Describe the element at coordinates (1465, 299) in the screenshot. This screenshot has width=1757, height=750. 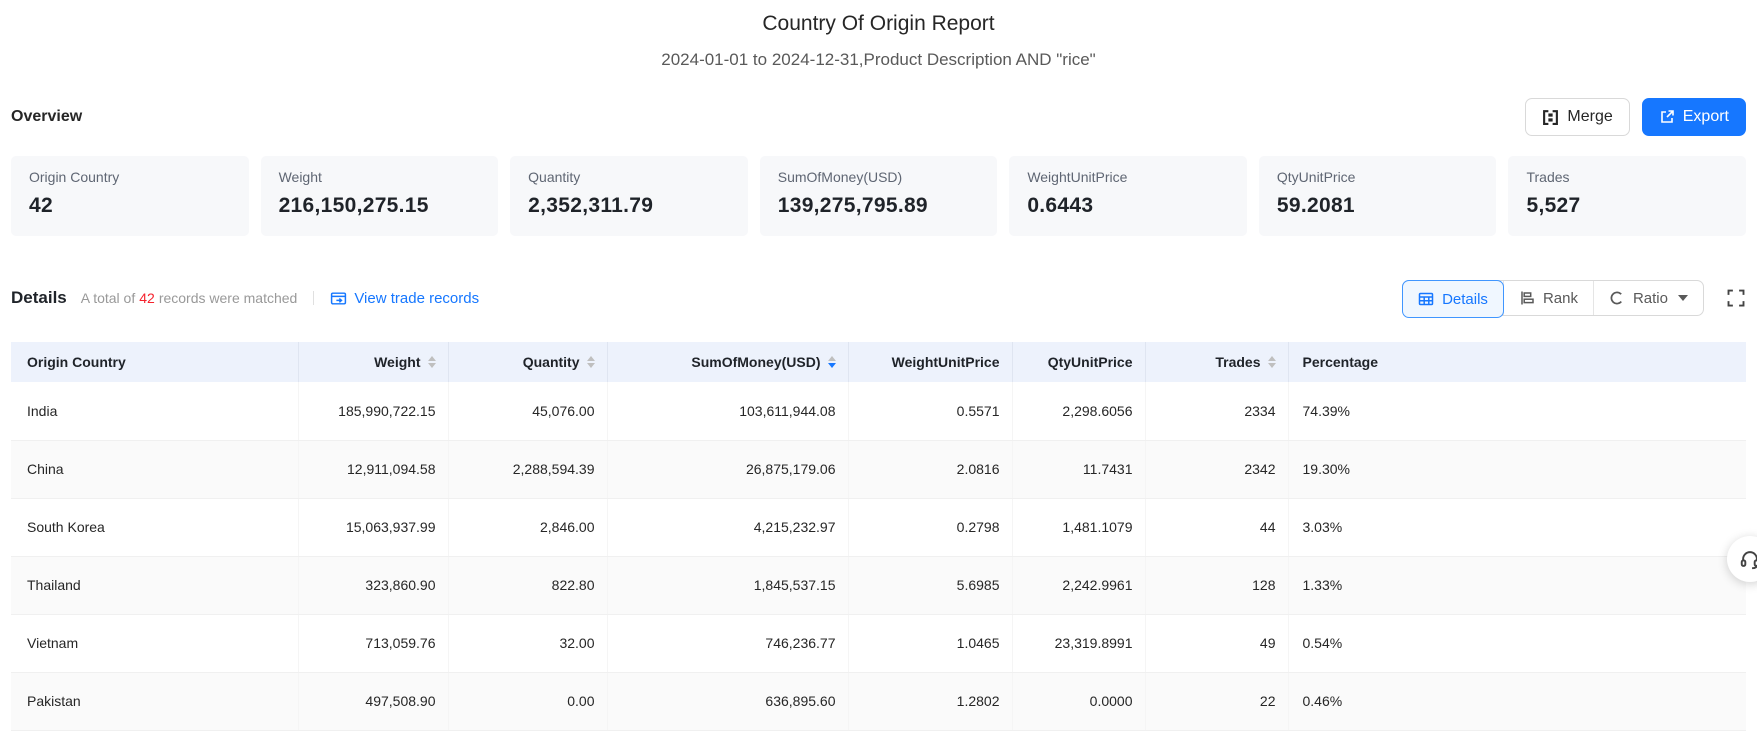
I see `tab-details-label: Details` at that location.